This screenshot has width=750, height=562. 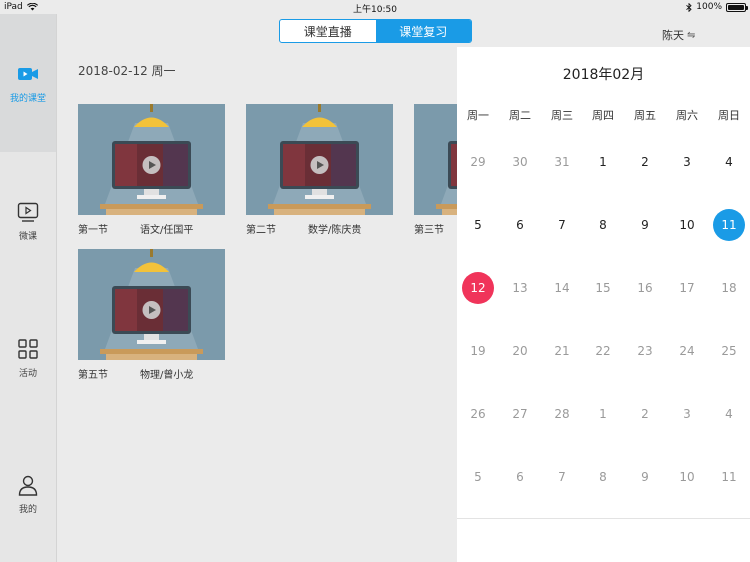 What do you see at coordinates (562, 288) in the screenshot?
I see `calendar-day: 14` at bounding box center [562, 288].